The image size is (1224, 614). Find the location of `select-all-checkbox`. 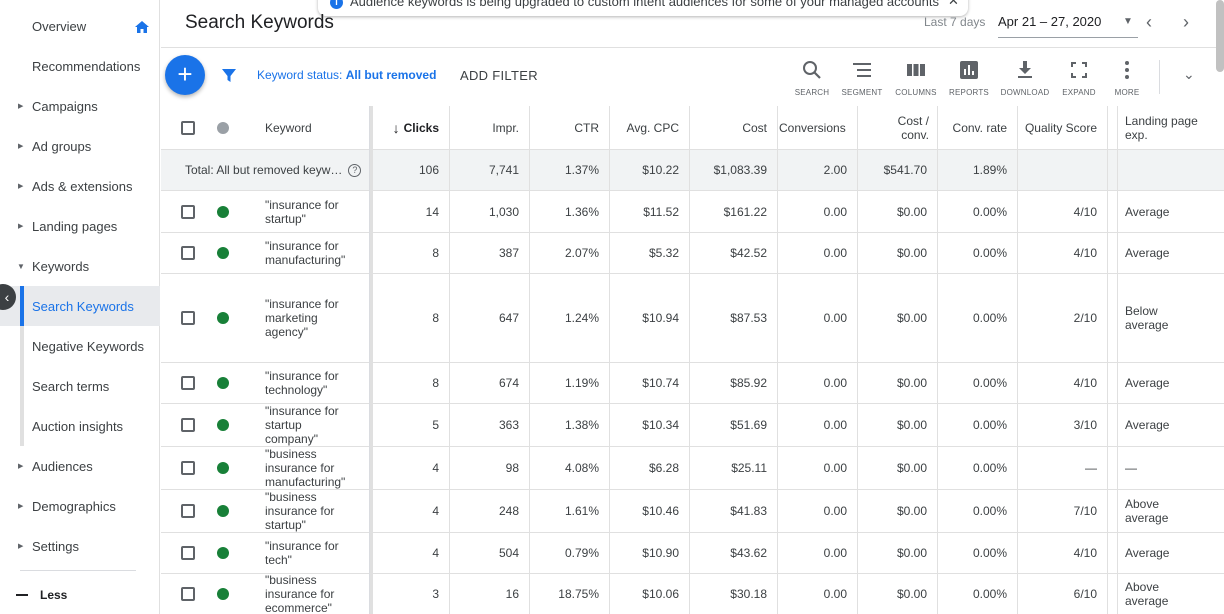

select-all-checkbox is located at coordinates (188, 127).